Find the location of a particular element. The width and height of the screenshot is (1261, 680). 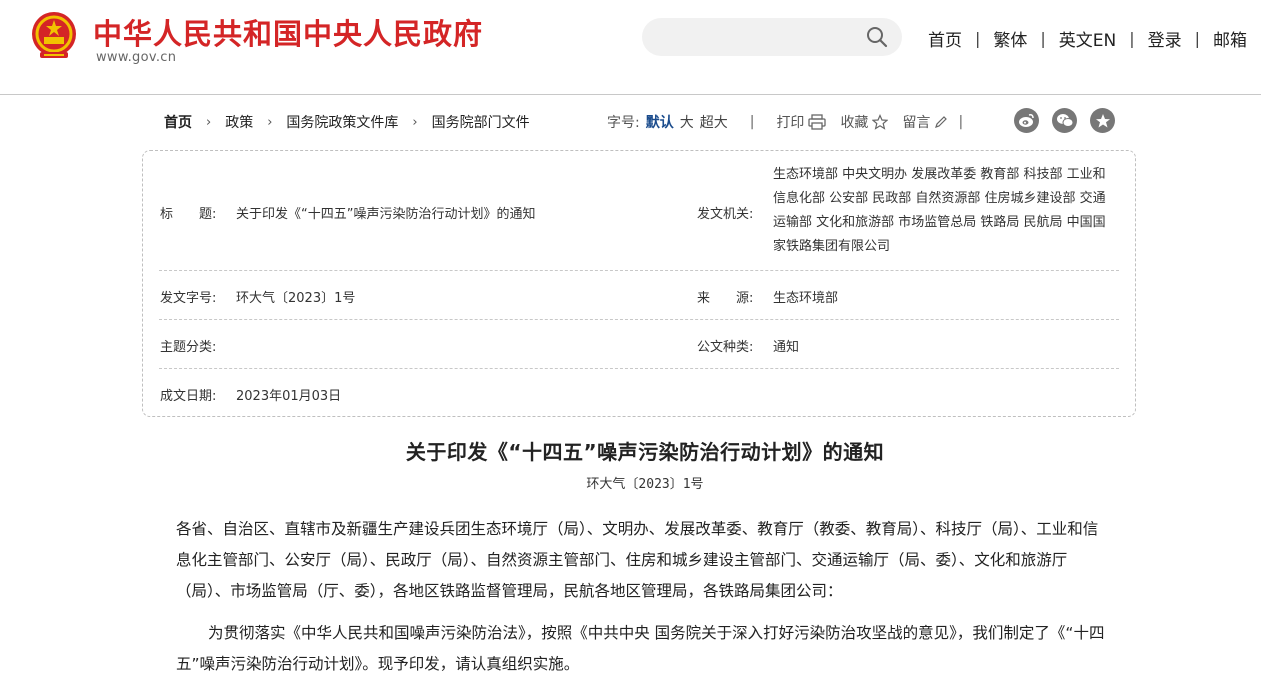

title-value: 关于印发《“十四五”噪声污染防治行动计划》的通知 is located at coordinates (386, 214).